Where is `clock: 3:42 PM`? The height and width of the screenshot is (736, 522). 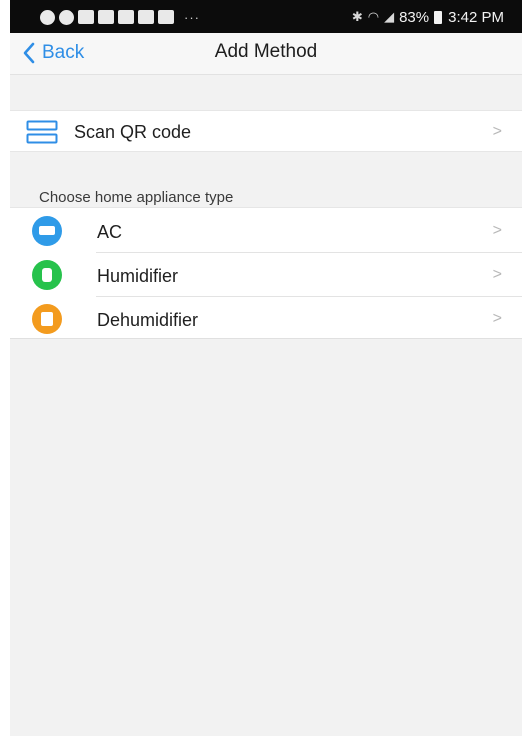
clock: 3:42 PM is located at coordinates (476, 17).